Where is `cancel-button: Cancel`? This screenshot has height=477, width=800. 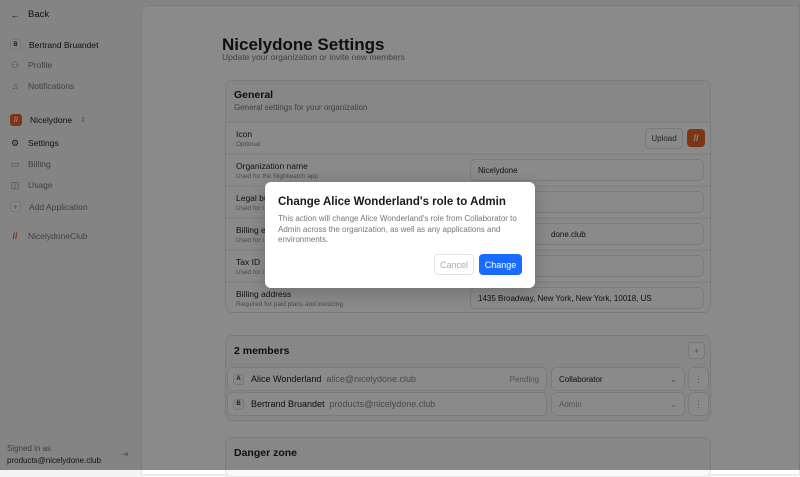
cancel-button: Cancel is located at coordinates (454, 264).